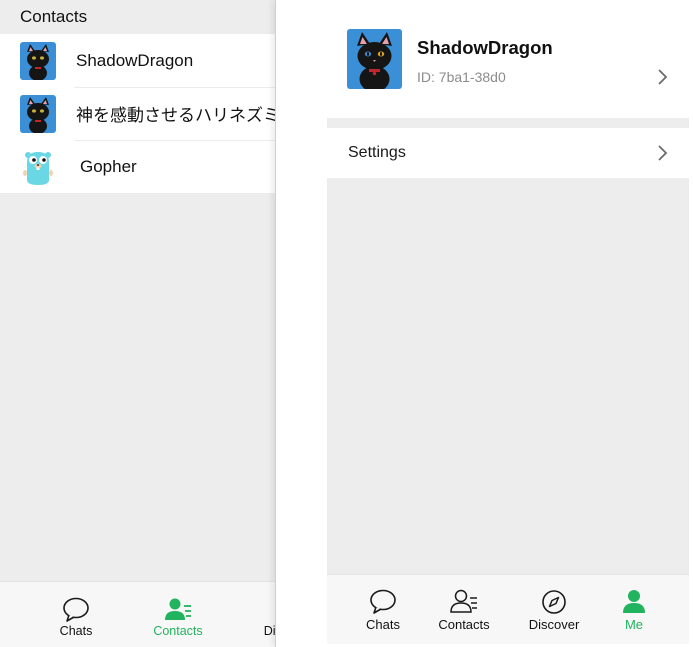 This screenshot has height=647, width=693. I want to click on contact-item-shadowdragon: ShadowDragon, so click(150, 60).